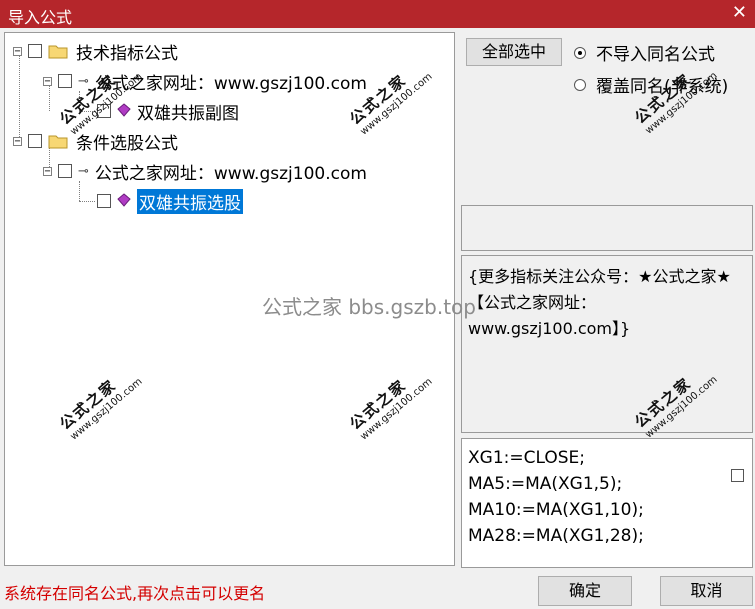 The height and width of the screenshot is (609, 755). Describe the element at coordinates (580, 52) in the screenshot. I see `radio-button-checked` at that location.